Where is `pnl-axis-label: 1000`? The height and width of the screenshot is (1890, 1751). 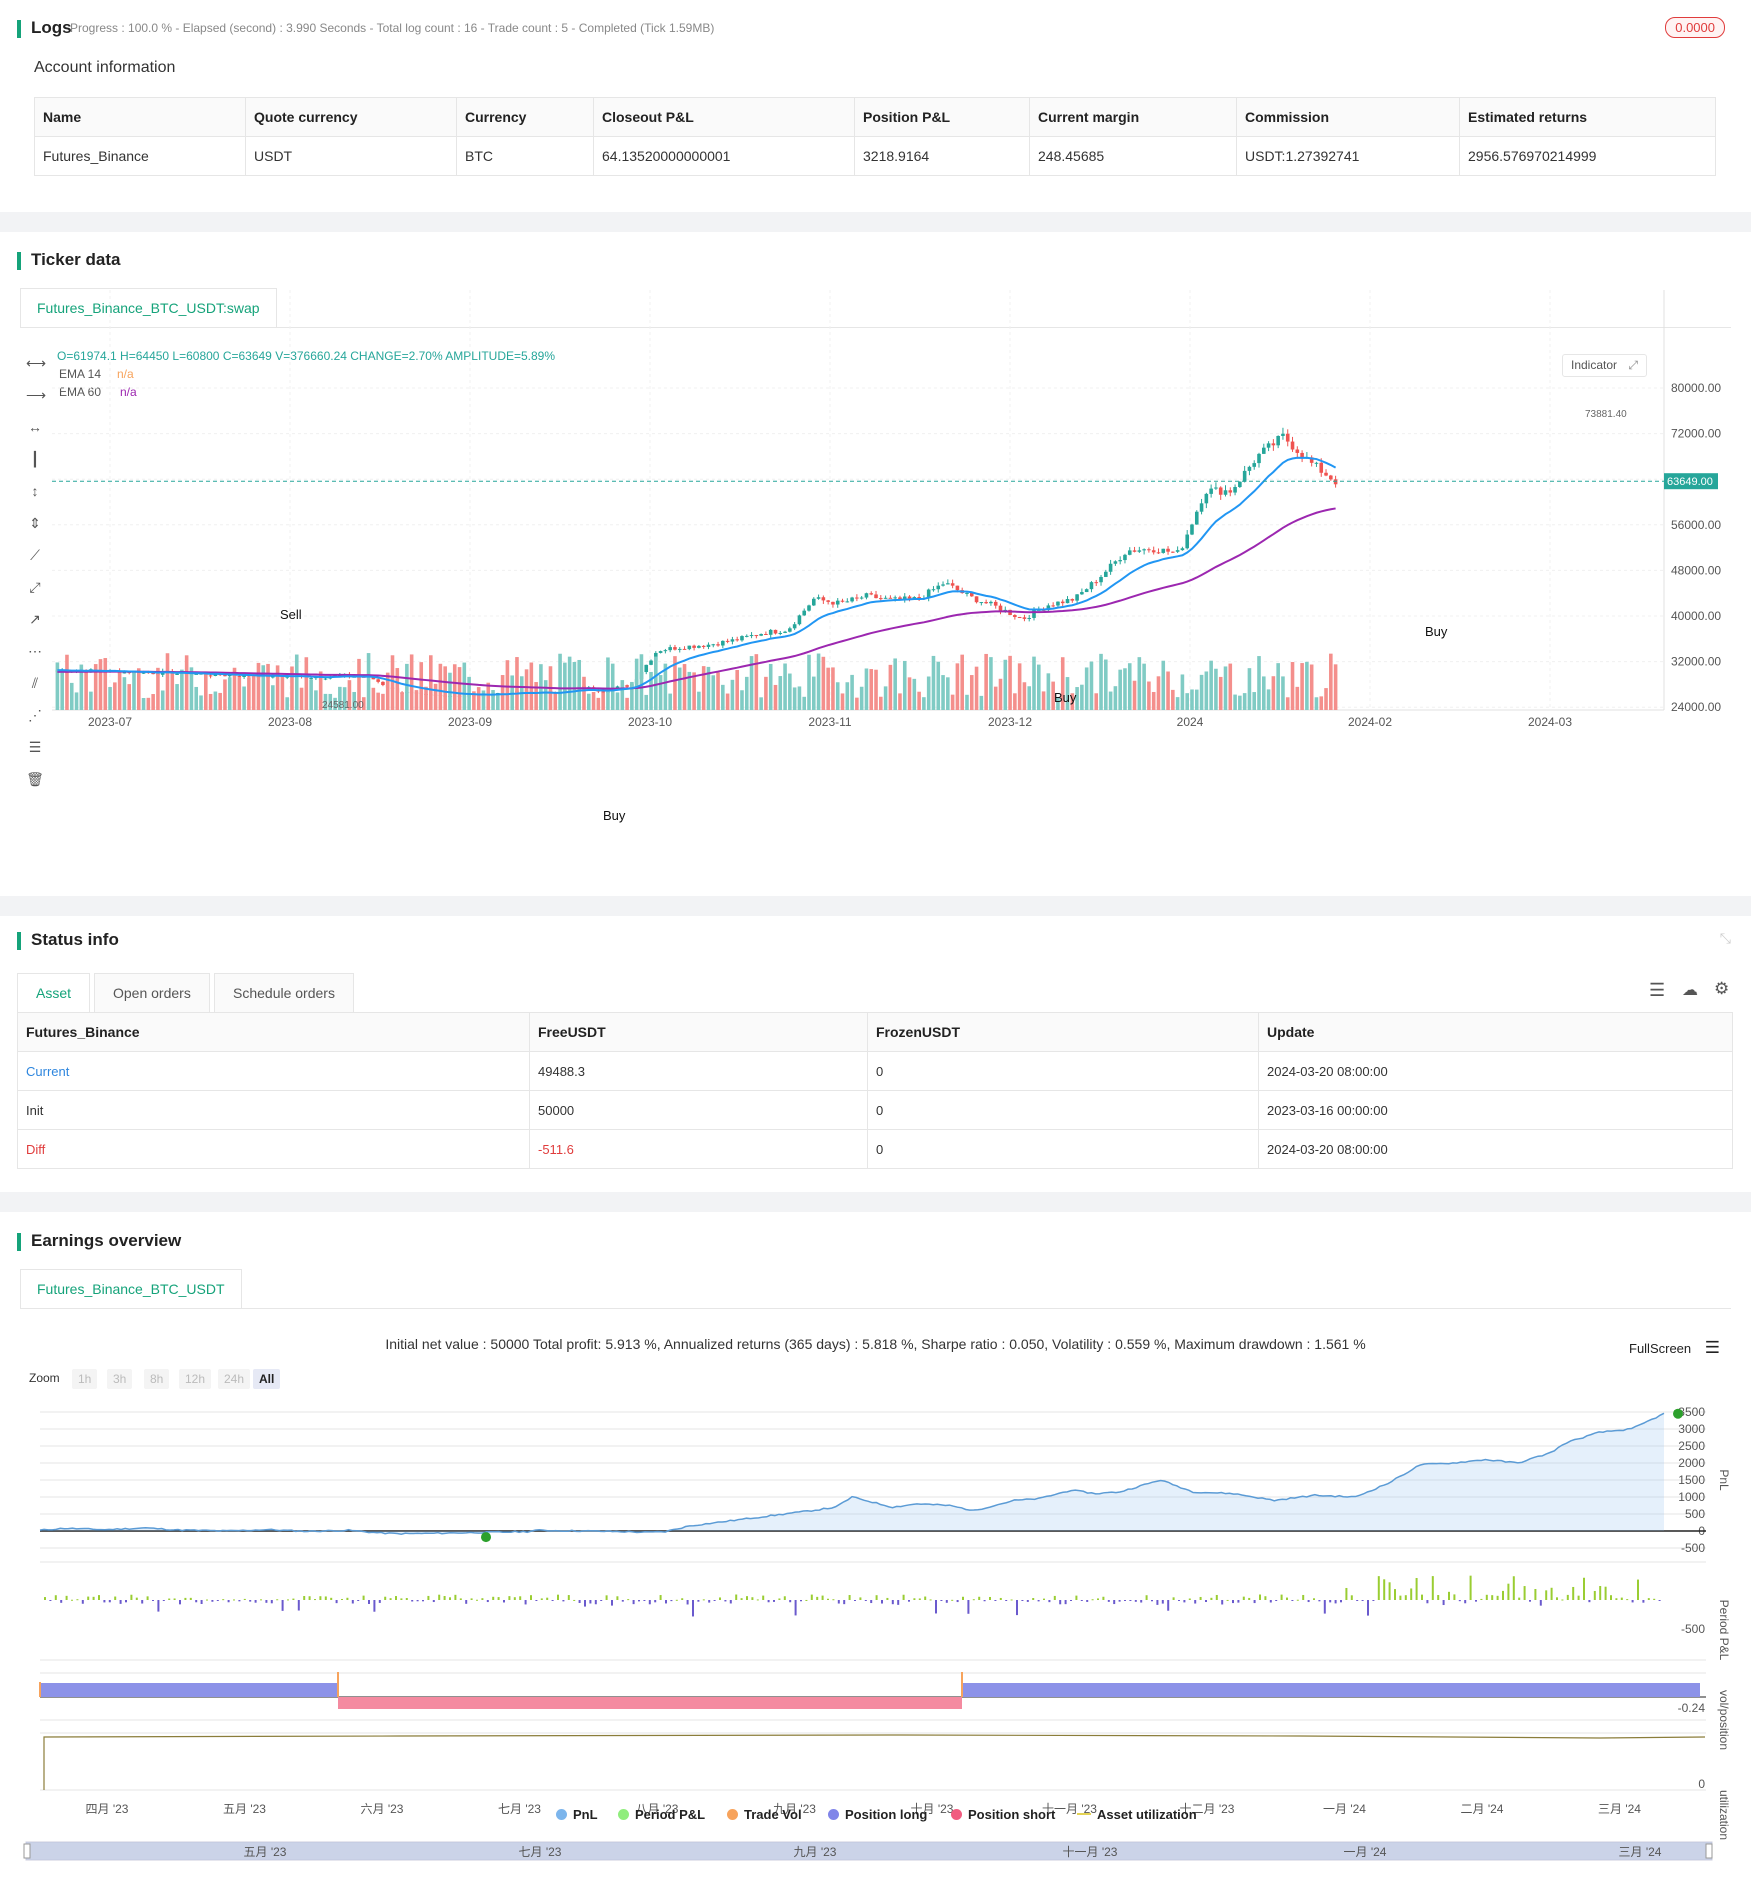
pnl-axis-label: 1000 is located at coordinates (1691, 1497).